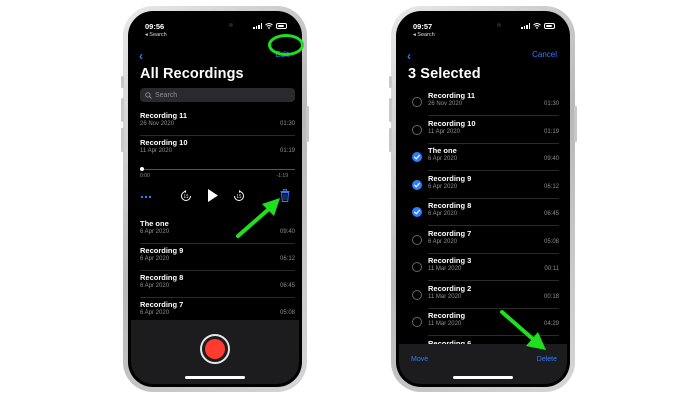 The image size is (700, 400). I want to click on annotation-arrow-trash, so click(258, 218).